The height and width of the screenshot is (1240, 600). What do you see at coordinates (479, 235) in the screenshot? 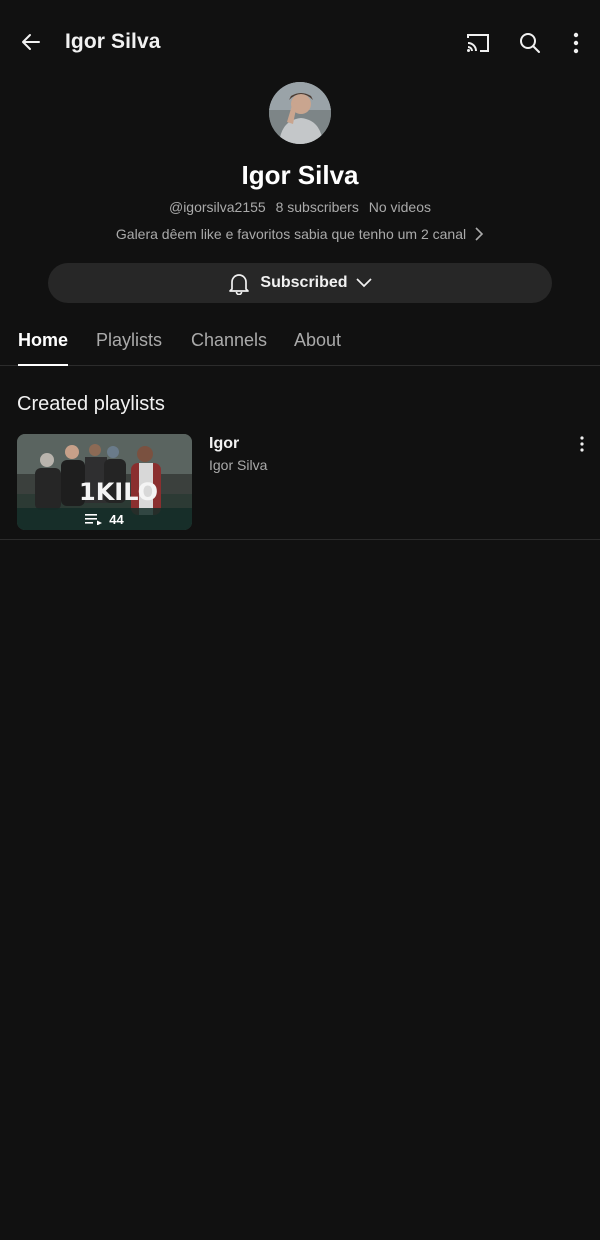
I see `chevron-right-icon` at bounding box center [479, 235].